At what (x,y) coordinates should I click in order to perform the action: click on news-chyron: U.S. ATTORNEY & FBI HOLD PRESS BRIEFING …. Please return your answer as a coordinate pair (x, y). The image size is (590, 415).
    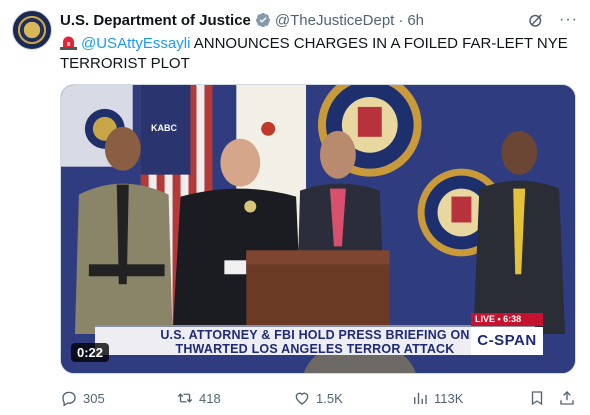
    Looking at the image, I should click on (315, 340).